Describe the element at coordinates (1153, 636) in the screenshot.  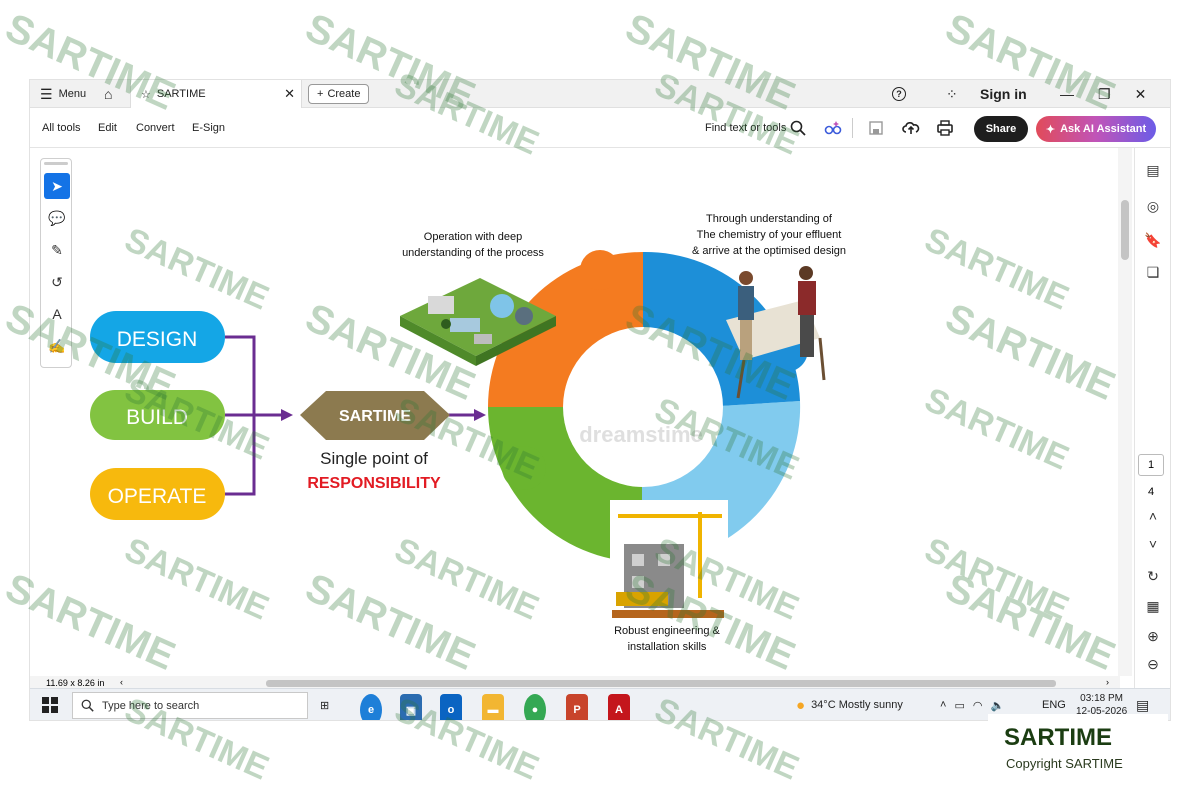
I see `zoom-in-icon: ⊕` at that location.